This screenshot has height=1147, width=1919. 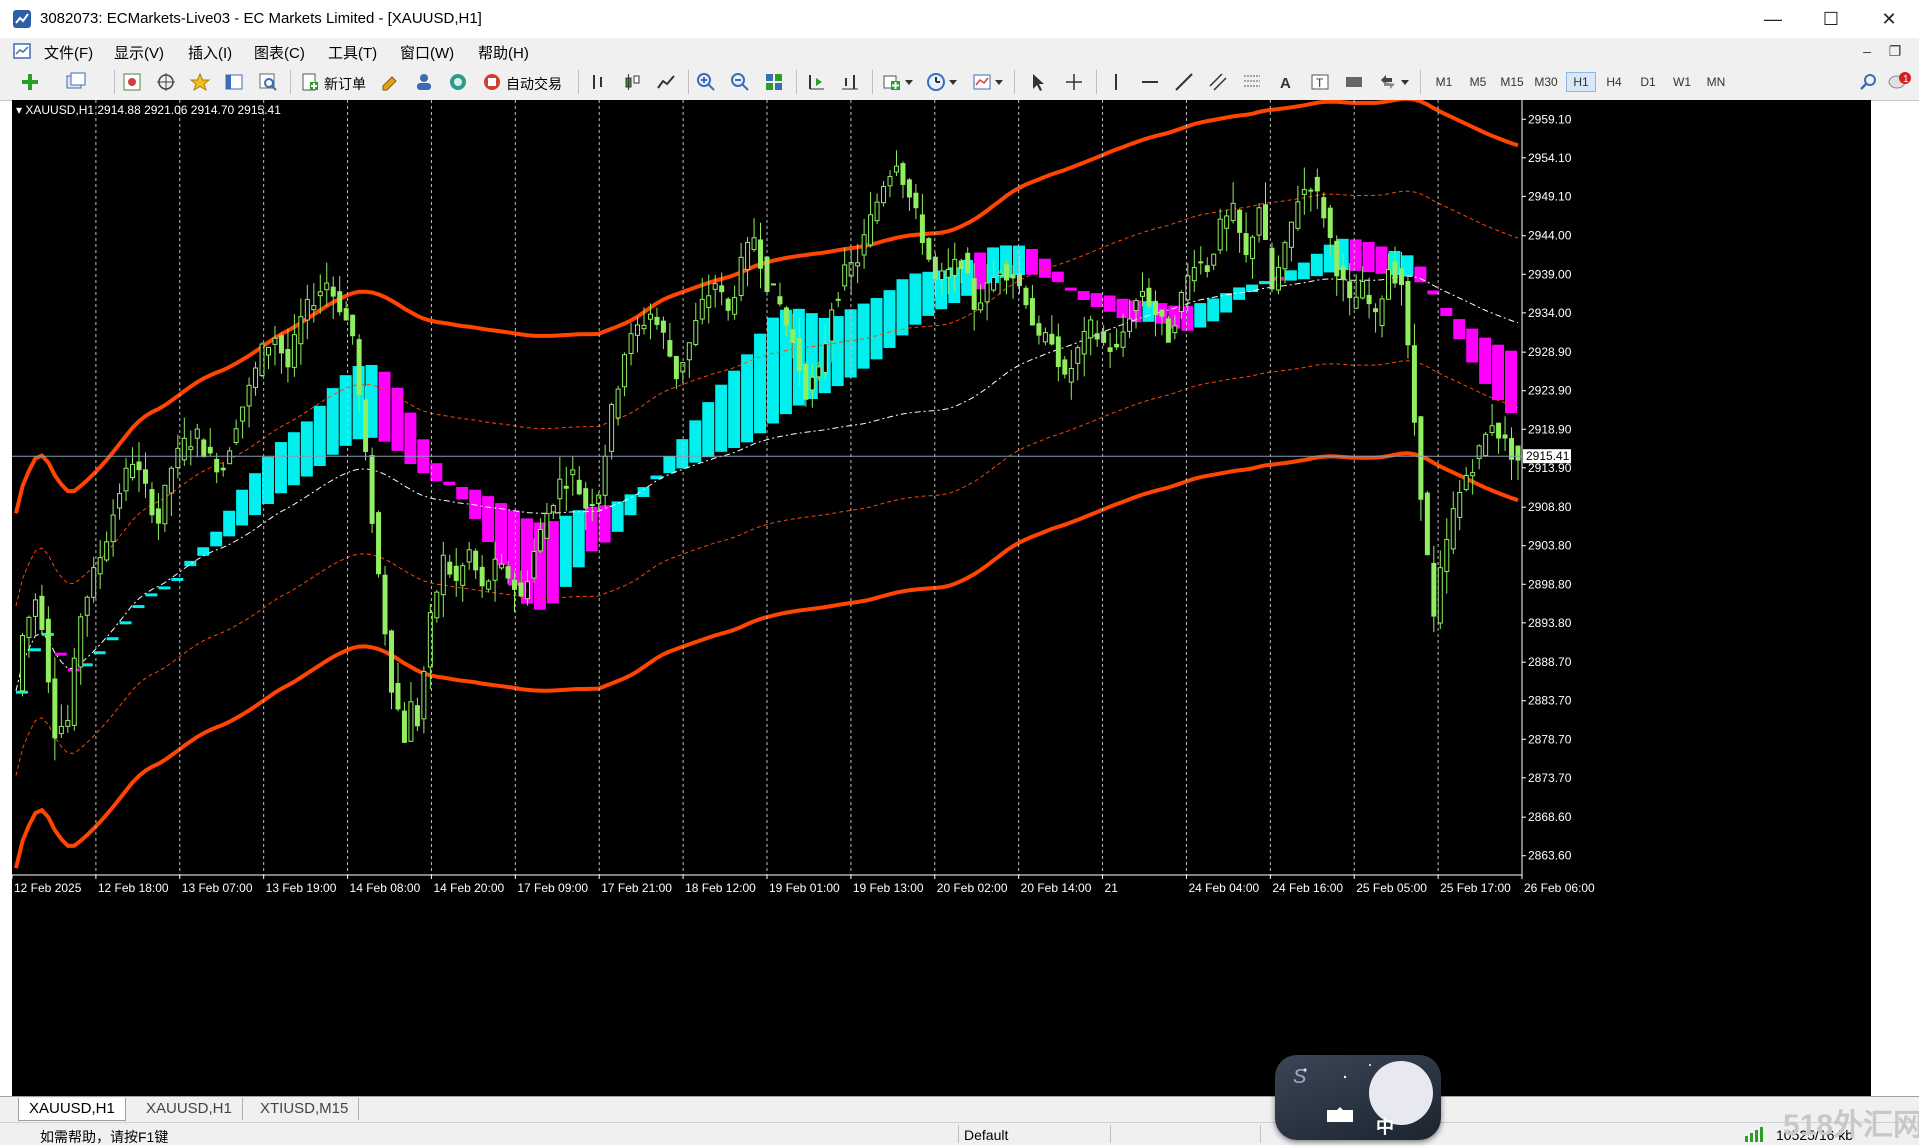 I want to click on timeframe-w1: W1, so click(x=1682, y=82).